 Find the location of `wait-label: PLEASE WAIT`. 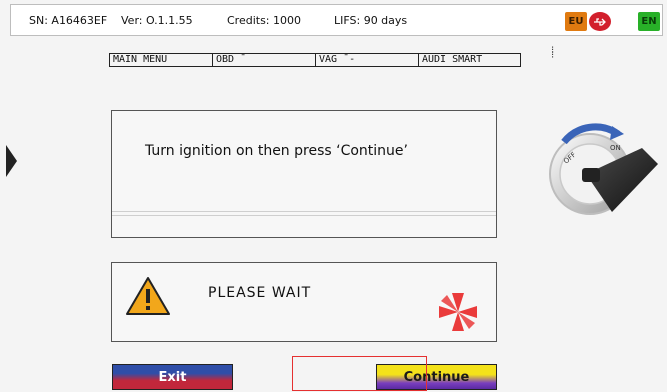

wait-label: PLEASE WAIT is located at coordinates (260, 293).